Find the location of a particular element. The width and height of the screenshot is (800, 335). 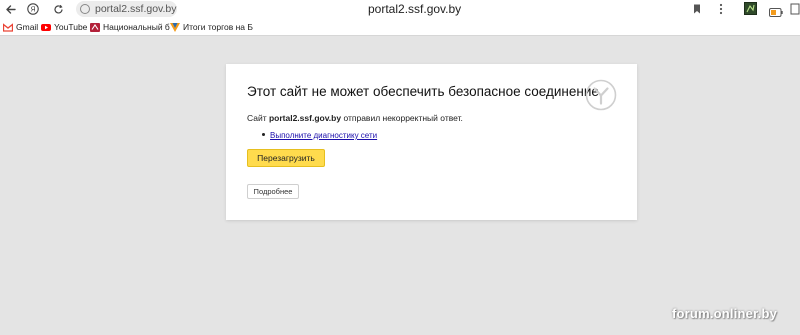

error-message-suffix: отправил некорректный ответ. is located at coordinates (402, 118).